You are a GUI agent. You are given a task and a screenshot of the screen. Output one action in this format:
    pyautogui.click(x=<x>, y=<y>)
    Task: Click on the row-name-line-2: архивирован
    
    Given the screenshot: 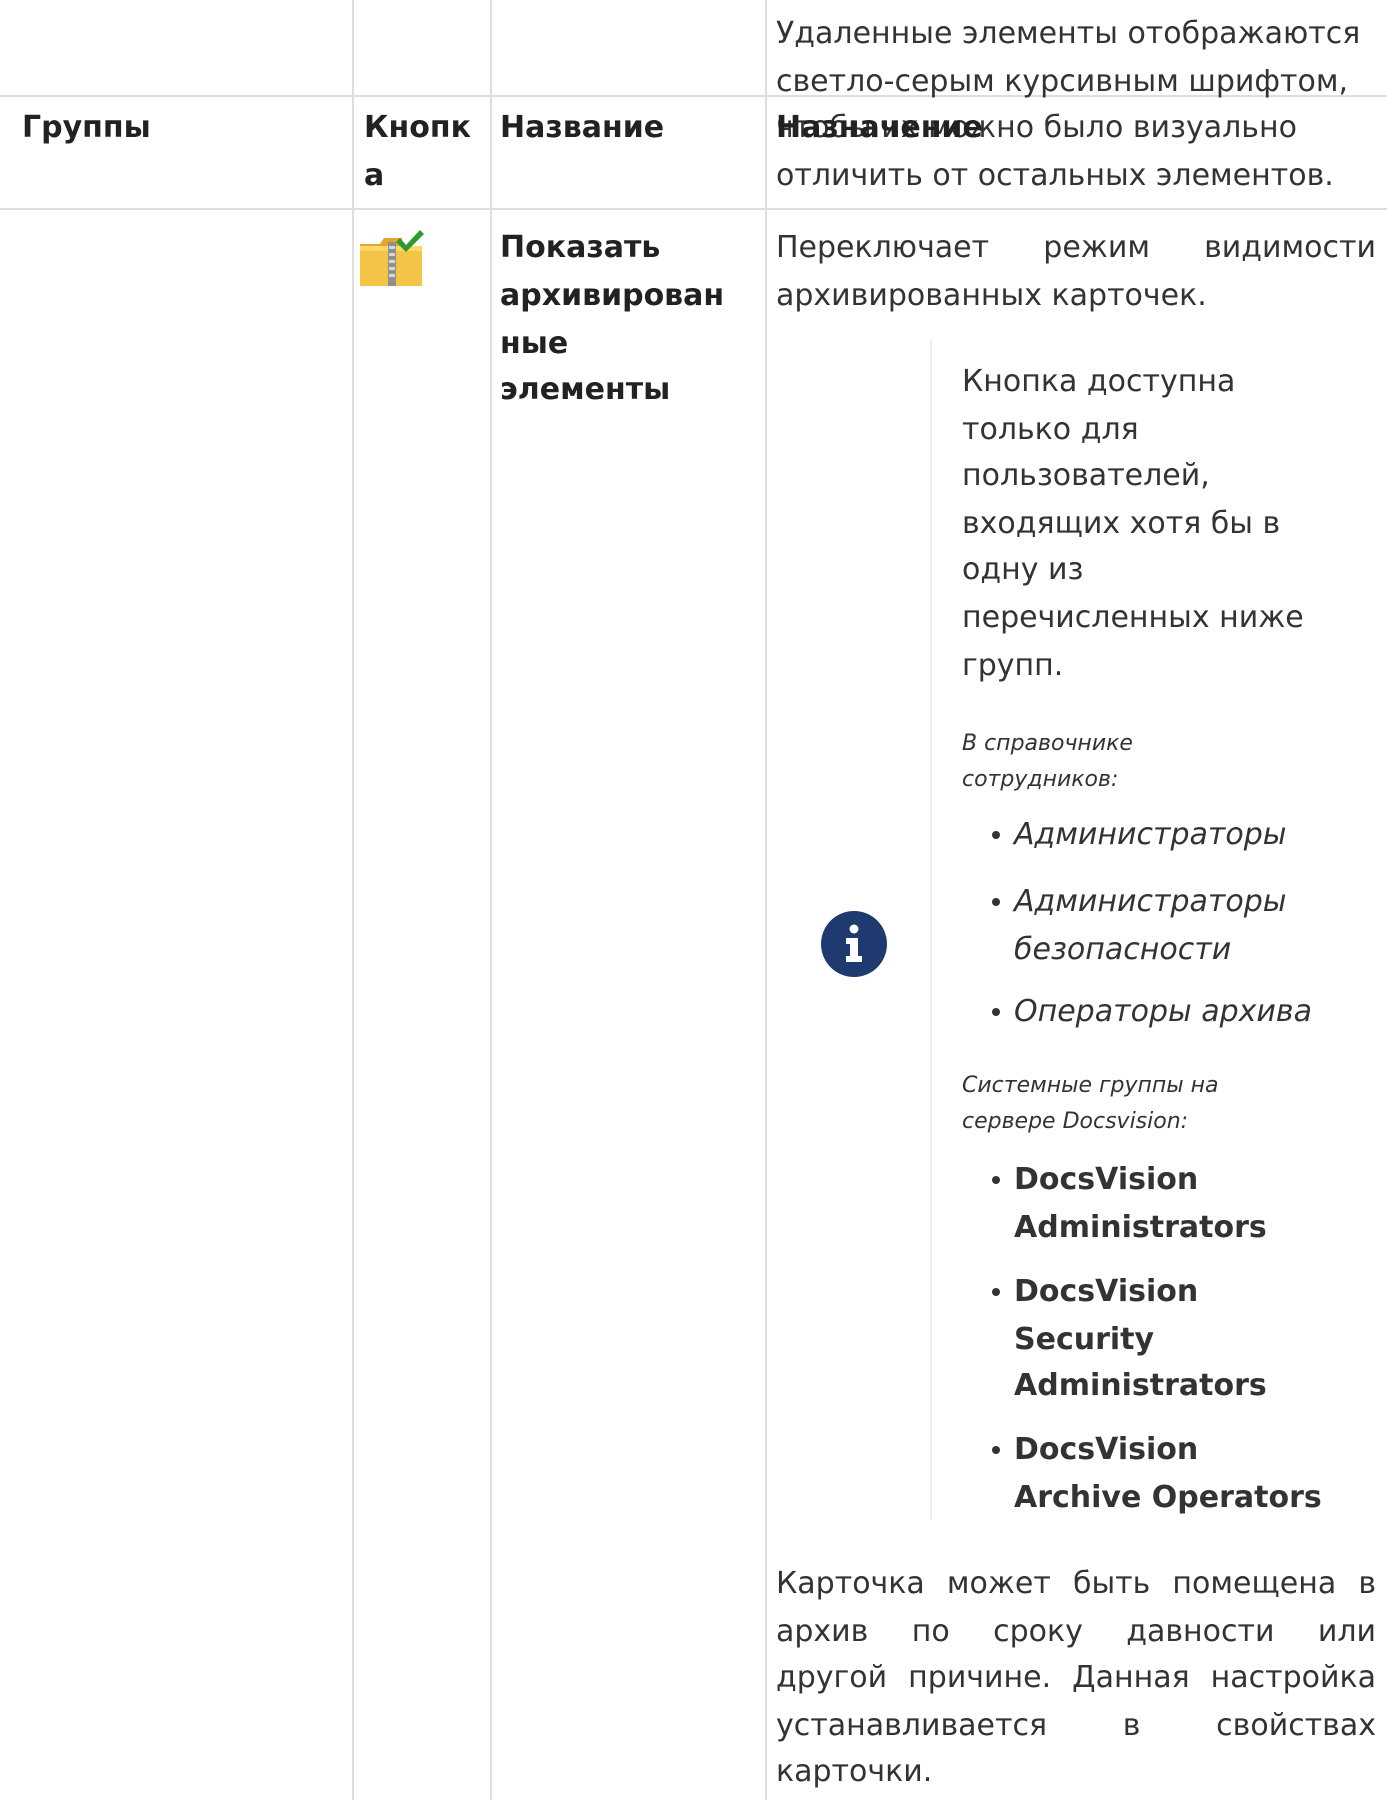 What is the action you would take?
    pyautogui.click(x=612, y=295)
    